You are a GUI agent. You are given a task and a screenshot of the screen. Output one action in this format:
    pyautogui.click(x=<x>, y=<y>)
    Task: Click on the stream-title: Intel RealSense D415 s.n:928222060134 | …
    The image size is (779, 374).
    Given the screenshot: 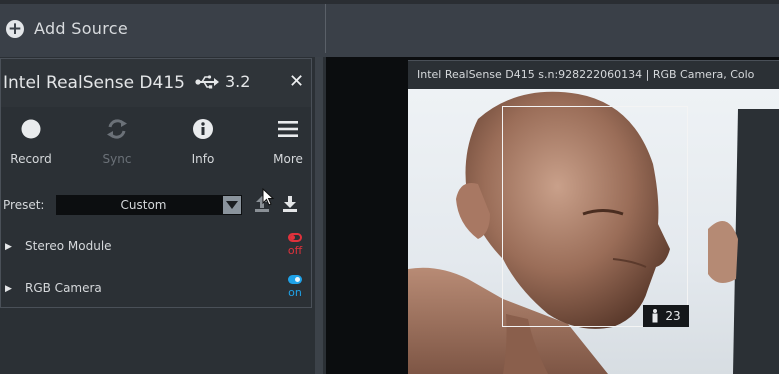 What is the action you would take?
    pyautogui.click(x=586, y=74)
    